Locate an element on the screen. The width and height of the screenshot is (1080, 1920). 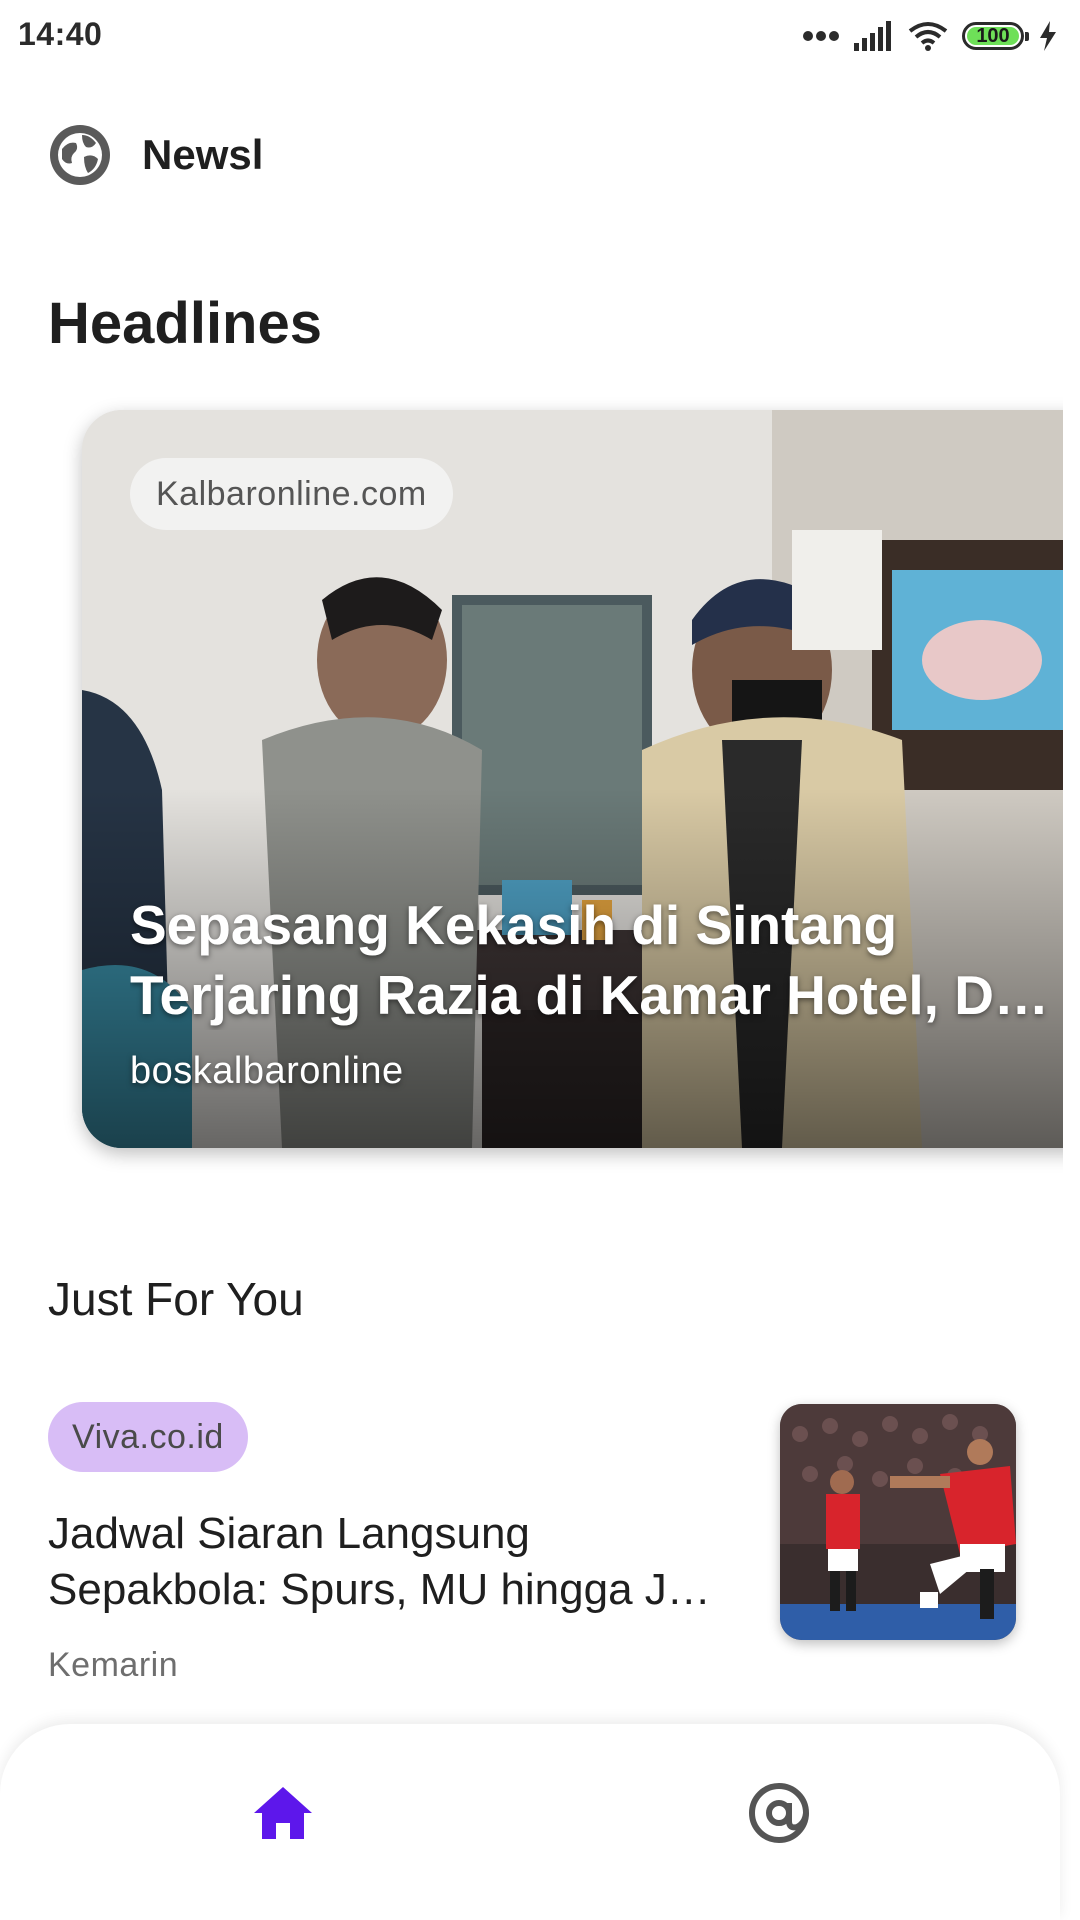
headline-source: boskalbaronline is located at coordinates (267, 1071).